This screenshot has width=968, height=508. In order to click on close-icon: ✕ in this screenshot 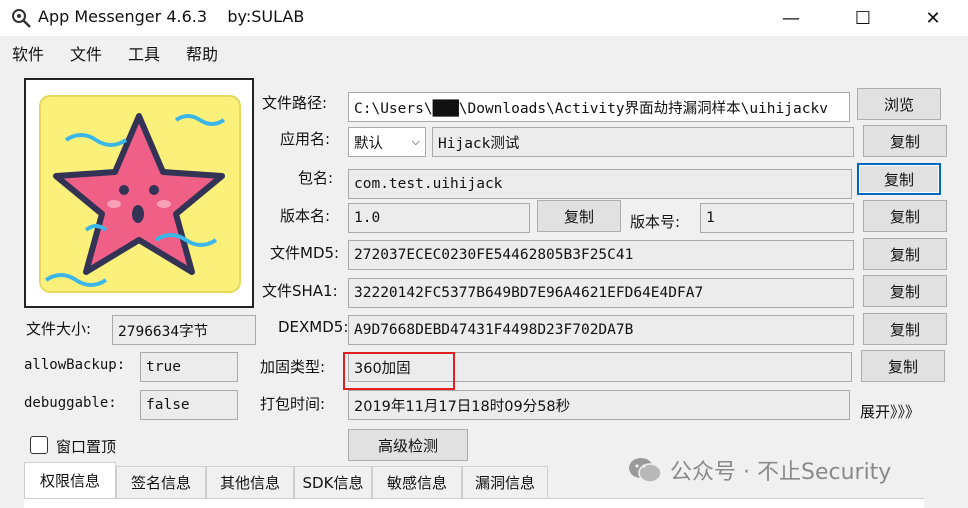, I will do `click(933, 18)`.